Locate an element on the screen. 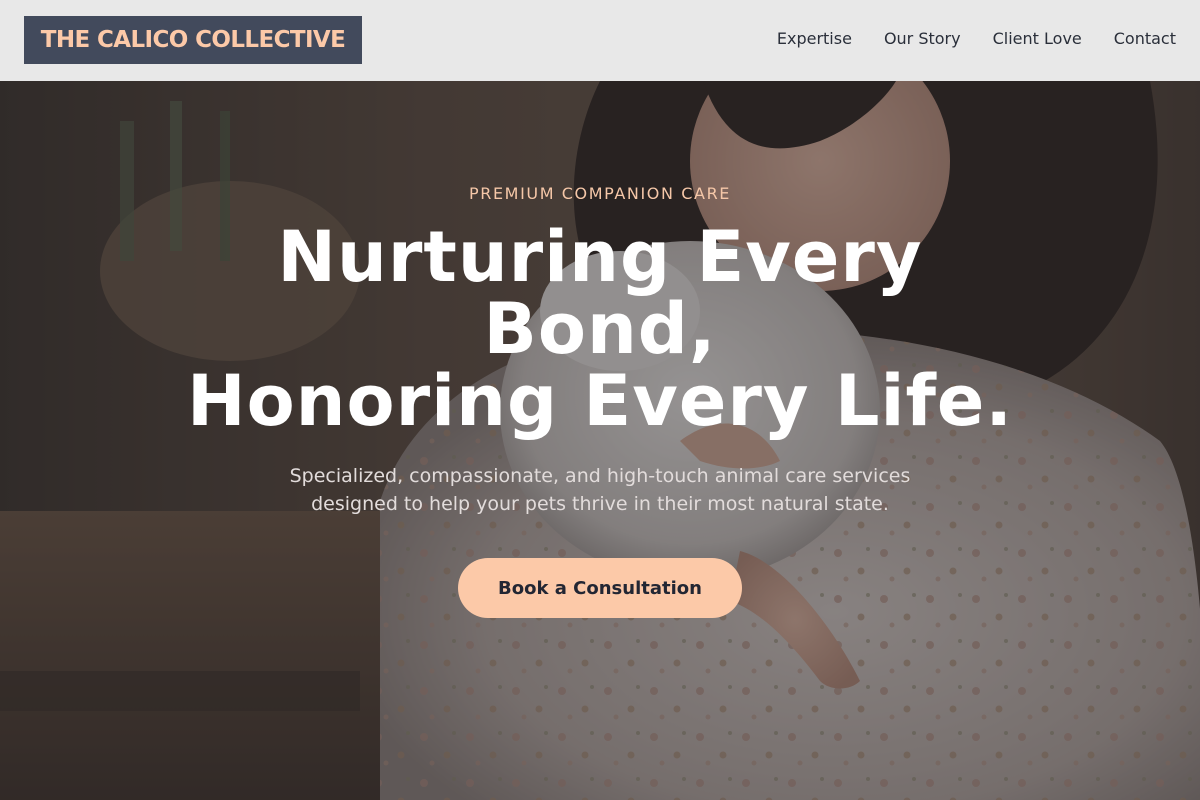  nav-link-expertise: Expertise is located at coordinates (814, 38).